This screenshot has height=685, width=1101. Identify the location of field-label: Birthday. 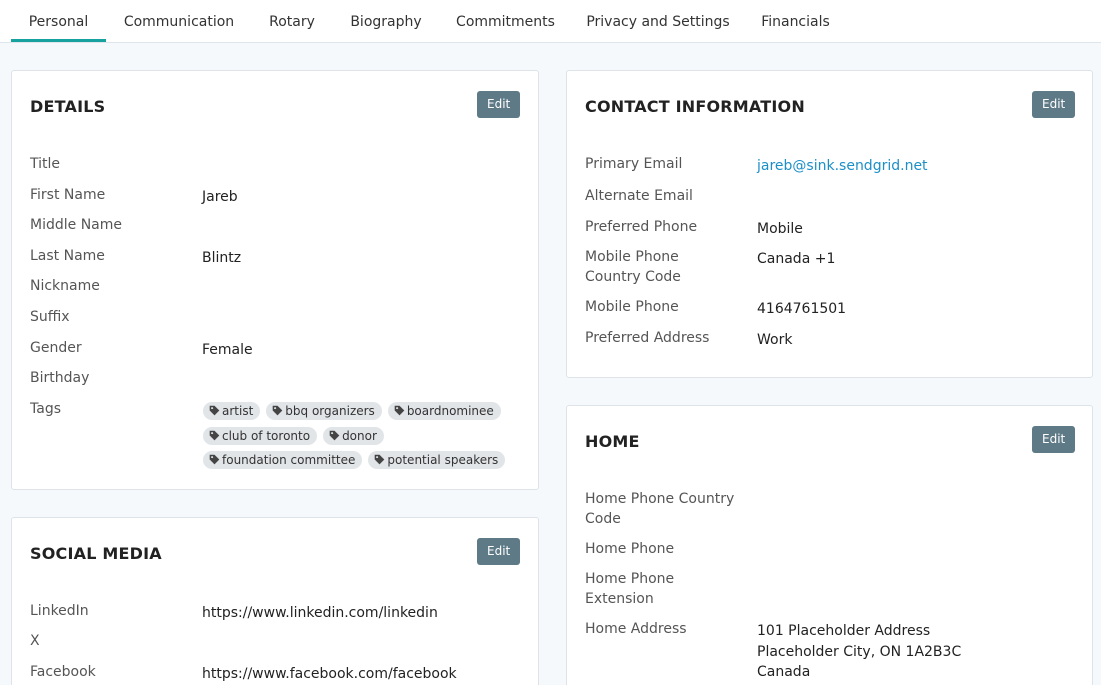
(60, 378).